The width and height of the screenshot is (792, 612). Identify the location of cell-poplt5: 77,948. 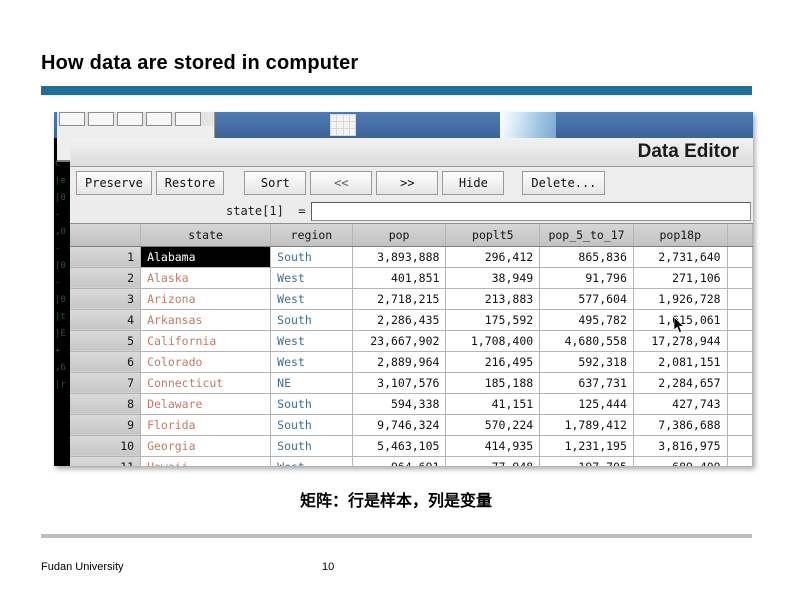
(493, 461).